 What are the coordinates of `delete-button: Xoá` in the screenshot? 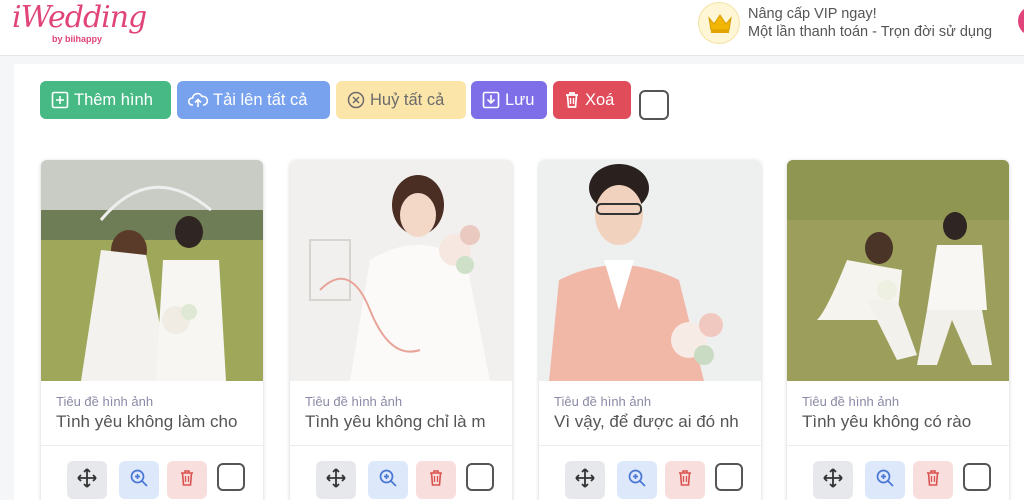 It's located at (592, 100).